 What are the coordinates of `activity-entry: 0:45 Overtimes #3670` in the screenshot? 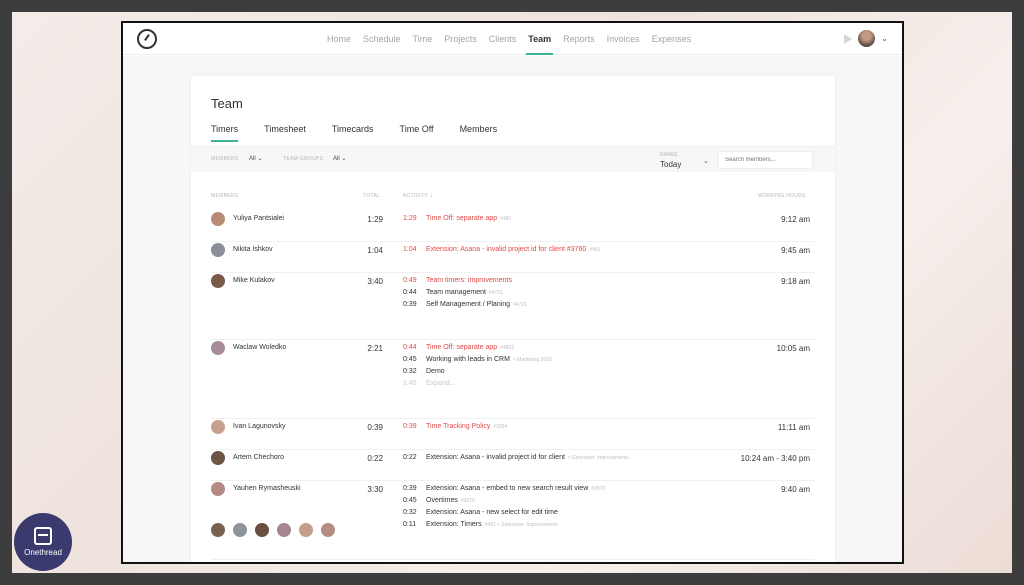 It's located at (439, 500).